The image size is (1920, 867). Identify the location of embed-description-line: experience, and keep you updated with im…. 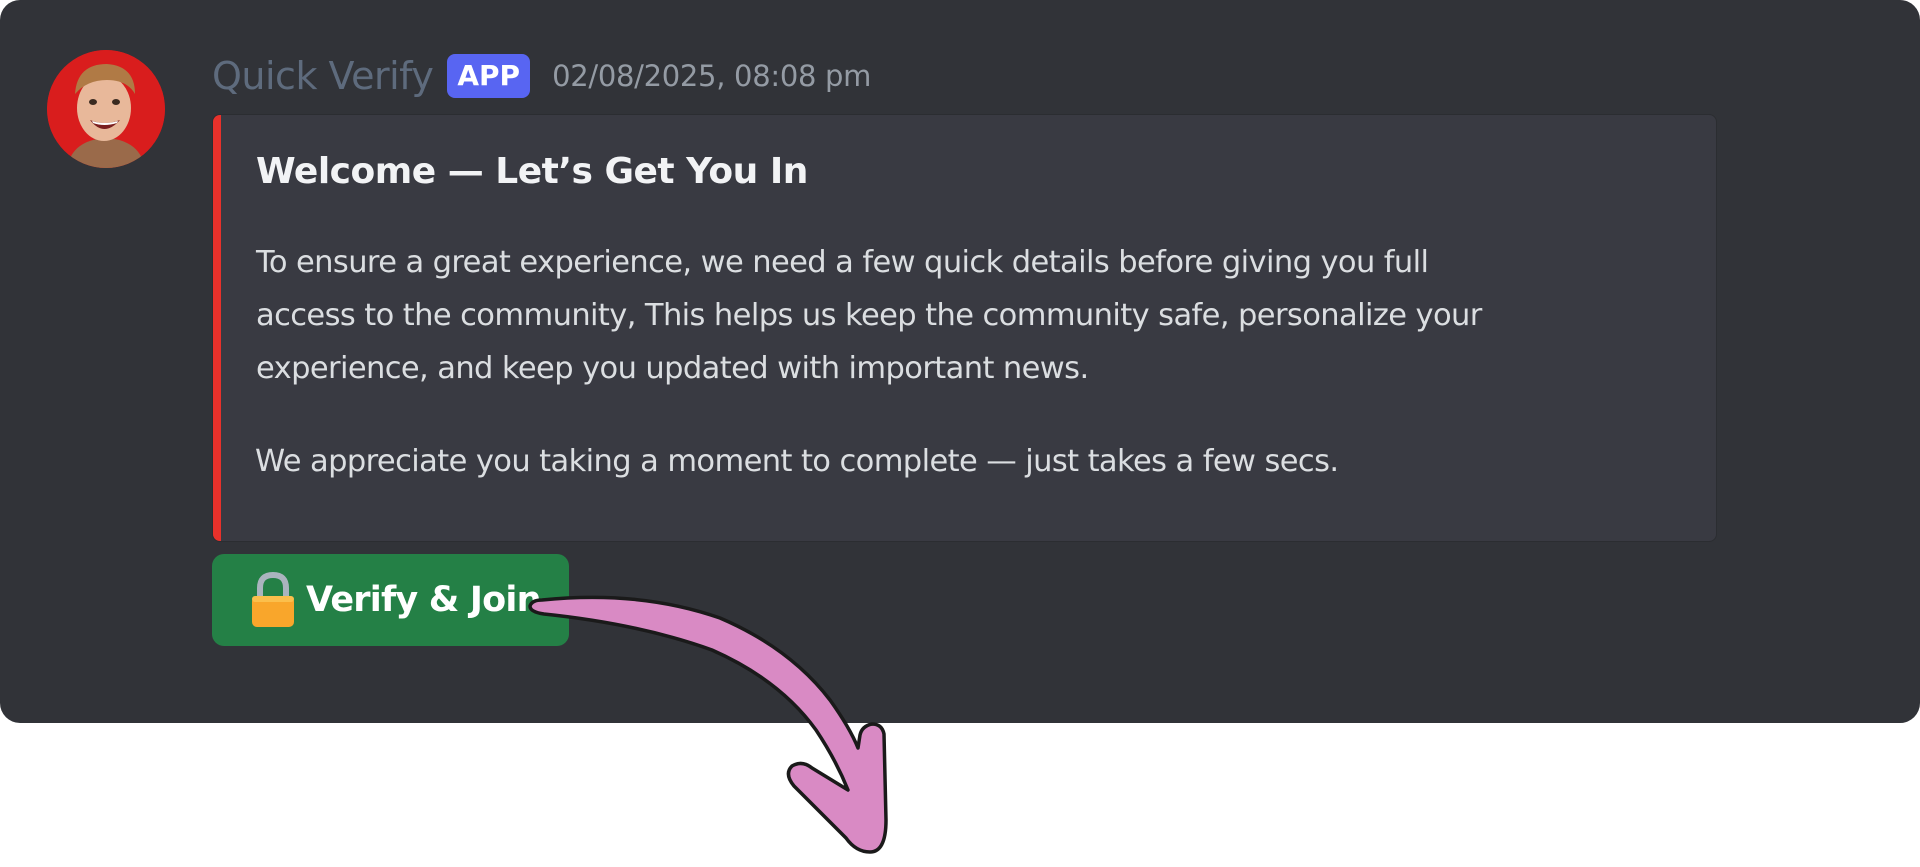
(672, 368).